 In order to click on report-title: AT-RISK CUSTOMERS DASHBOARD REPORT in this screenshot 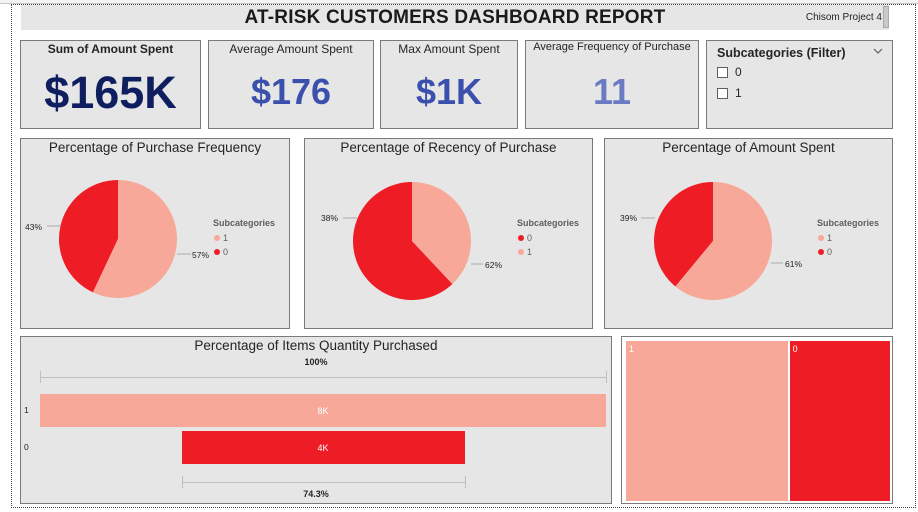, I will do `click(455, 17)`.